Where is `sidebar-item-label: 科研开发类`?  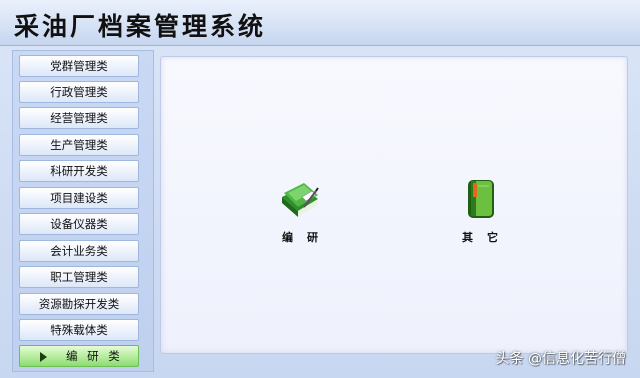 sidebar-item-label: 科研开发类 is located at coordinates (79, 171).